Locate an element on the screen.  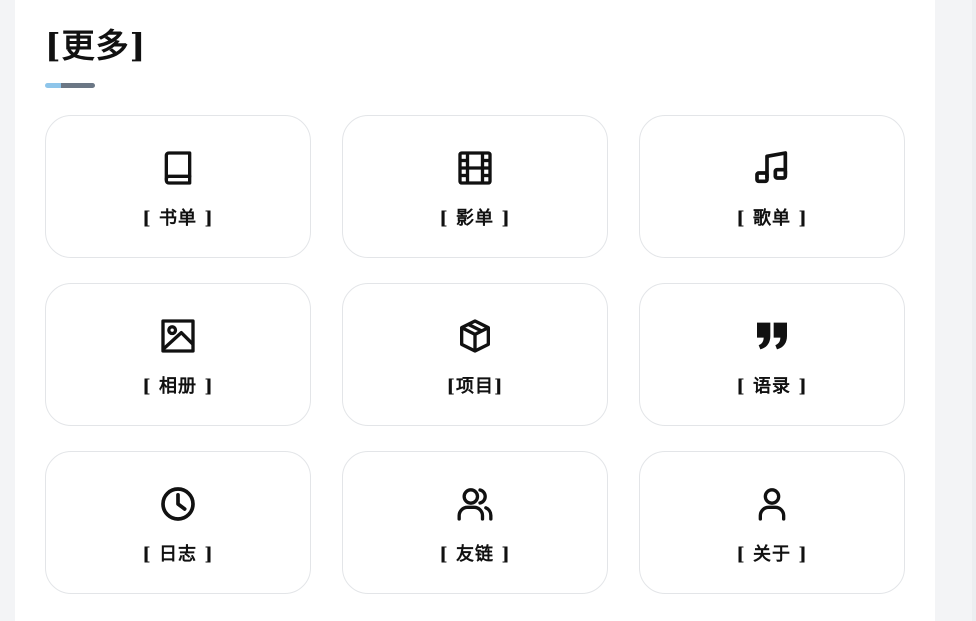
menu-card-label: [ 关于 ] is located at coordinates (772, 554).